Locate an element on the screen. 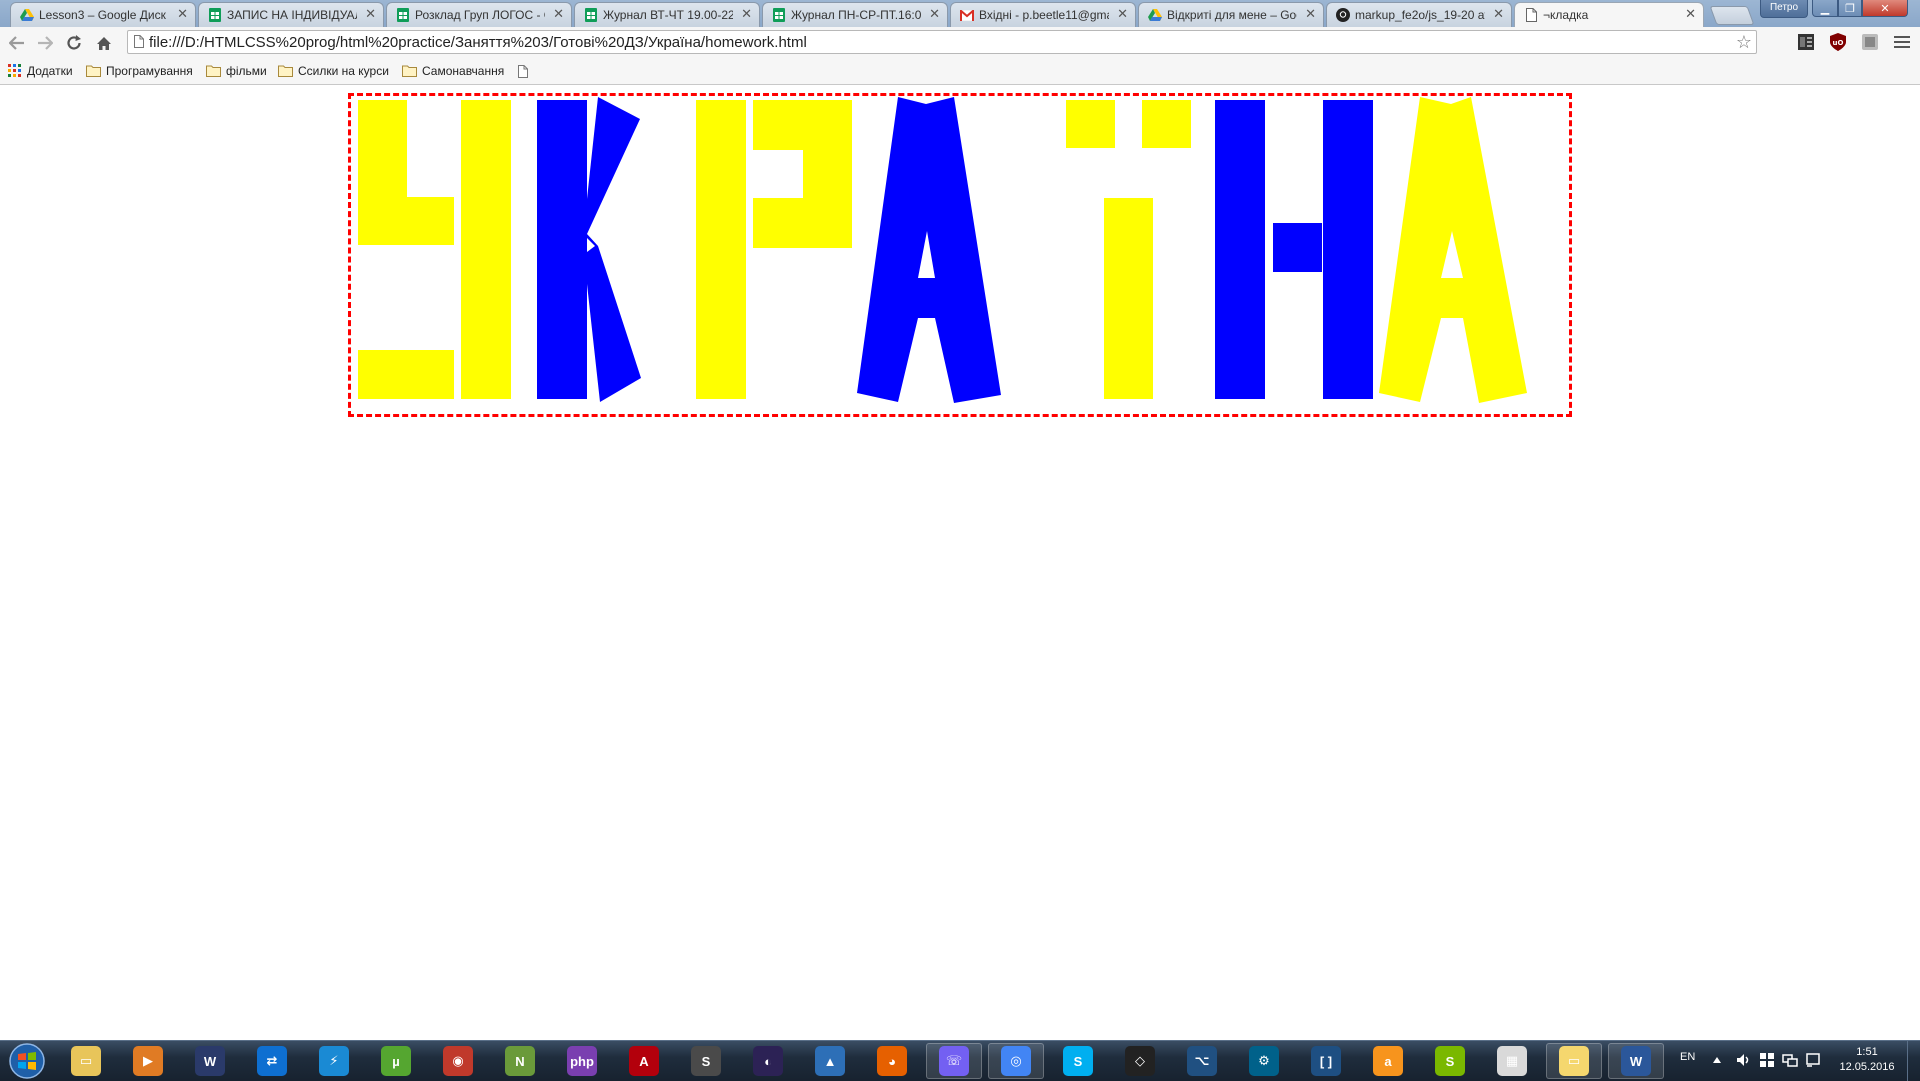 The image size is (1920, 1081). taskbar-avast-button: a is located at coordinates (1388, 1061).